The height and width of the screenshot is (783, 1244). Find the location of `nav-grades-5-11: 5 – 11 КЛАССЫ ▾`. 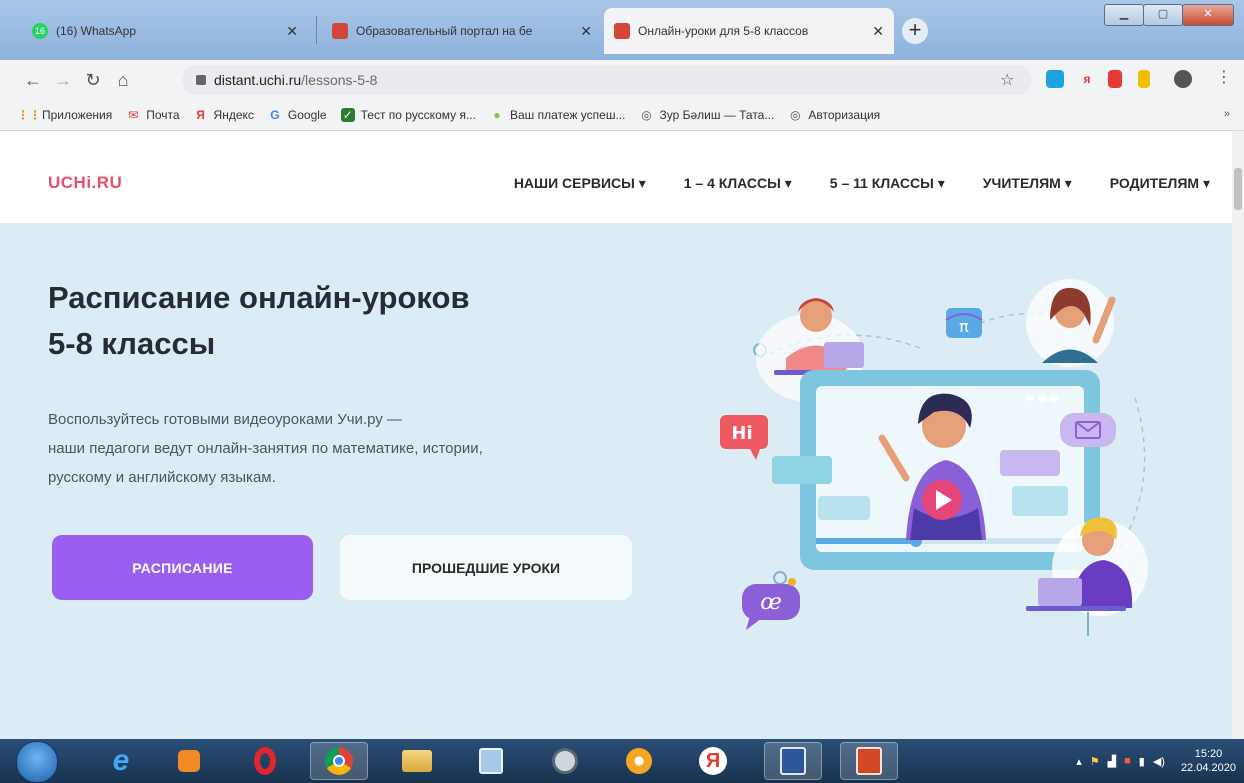

nav-grades-5-11: 5 – 11 КЛАССЫ ▾ is located at coordinates (887, 183).